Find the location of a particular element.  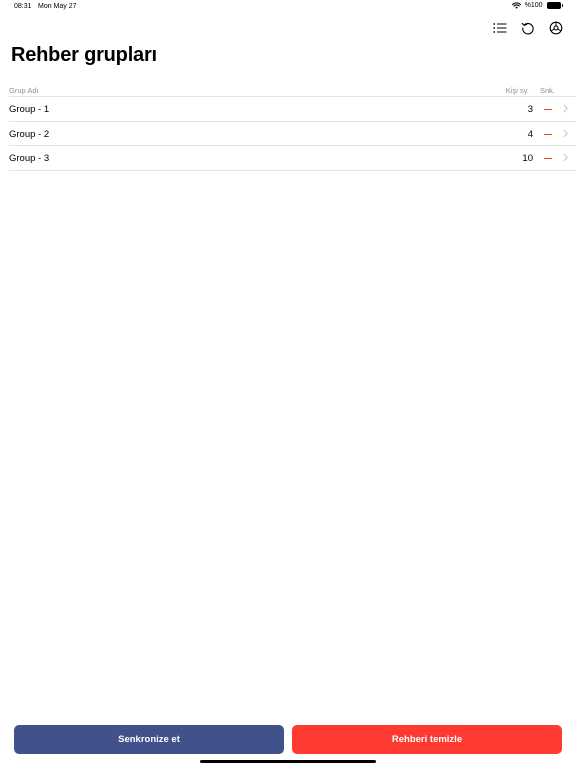

toolbar is located at coordinates (528, 28).